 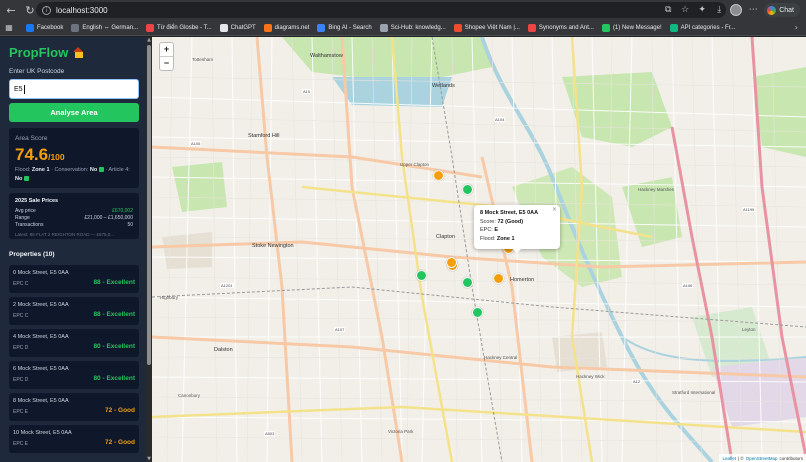 I want to click on popup-tip, so click(x=517, y=250).